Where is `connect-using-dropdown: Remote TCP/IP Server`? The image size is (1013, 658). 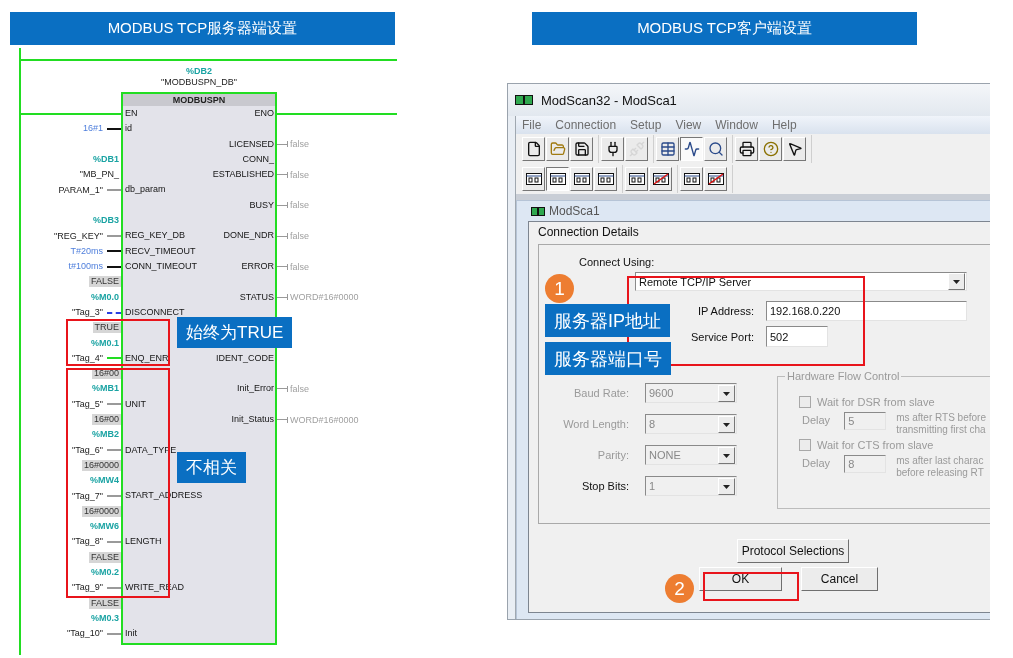 connect-using-dropdown: Remote TCP/IP Server is located at coordinates (801, 281).